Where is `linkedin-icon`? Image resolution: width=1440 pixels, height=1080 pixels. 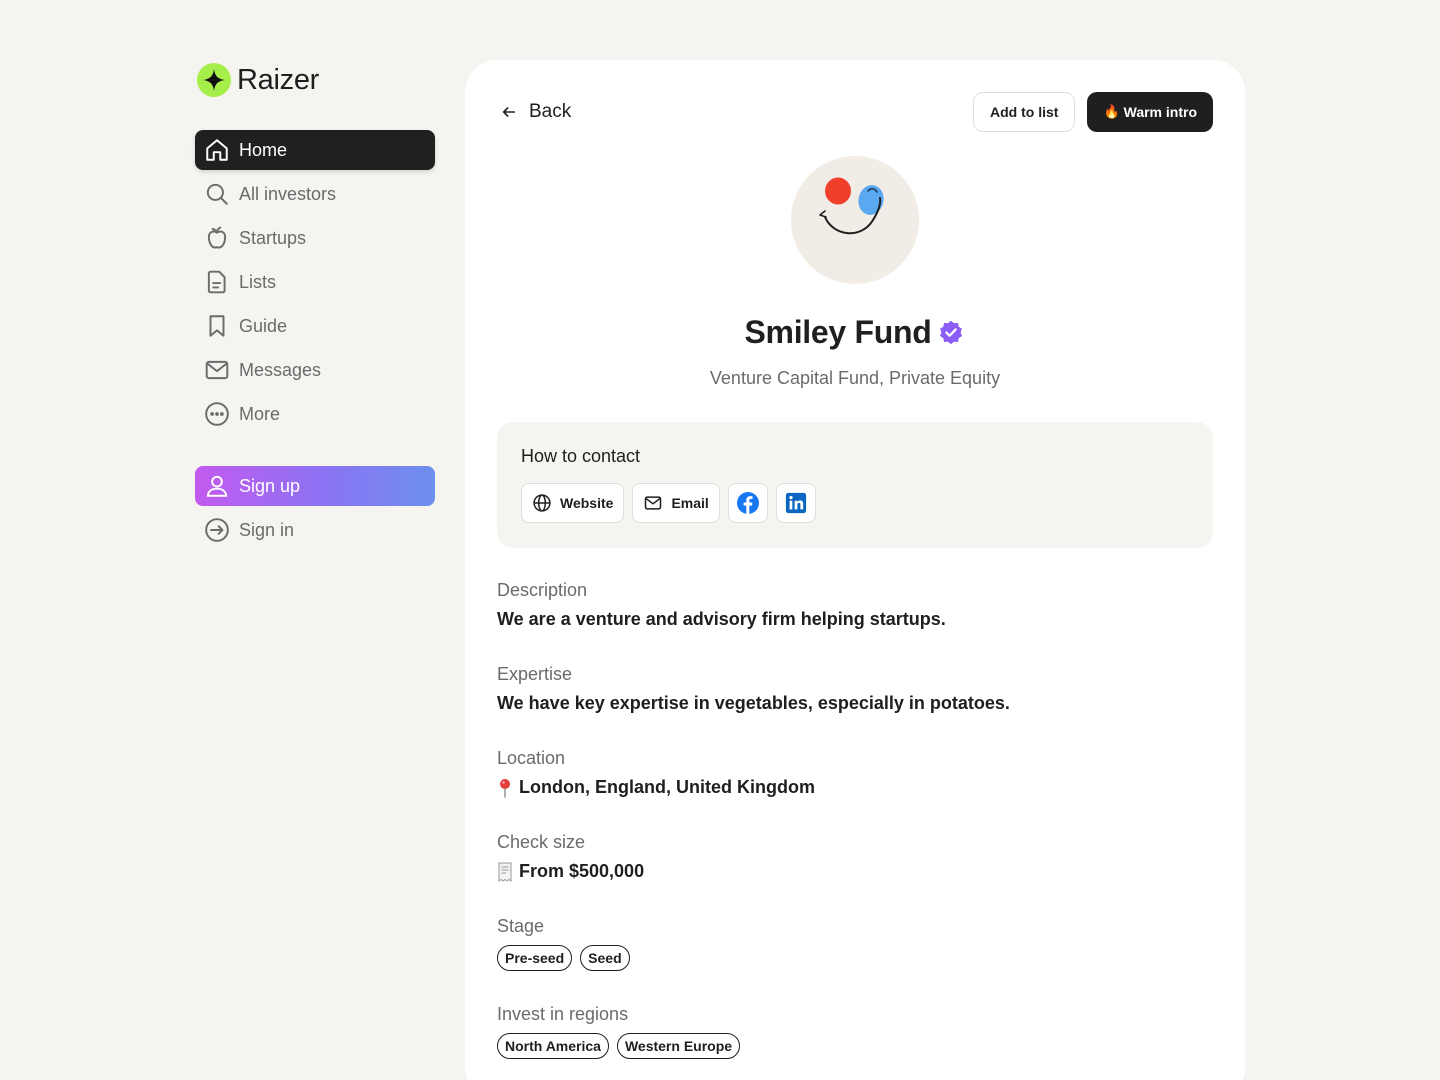
linkedin-icon is located at coordinates (796, 503).